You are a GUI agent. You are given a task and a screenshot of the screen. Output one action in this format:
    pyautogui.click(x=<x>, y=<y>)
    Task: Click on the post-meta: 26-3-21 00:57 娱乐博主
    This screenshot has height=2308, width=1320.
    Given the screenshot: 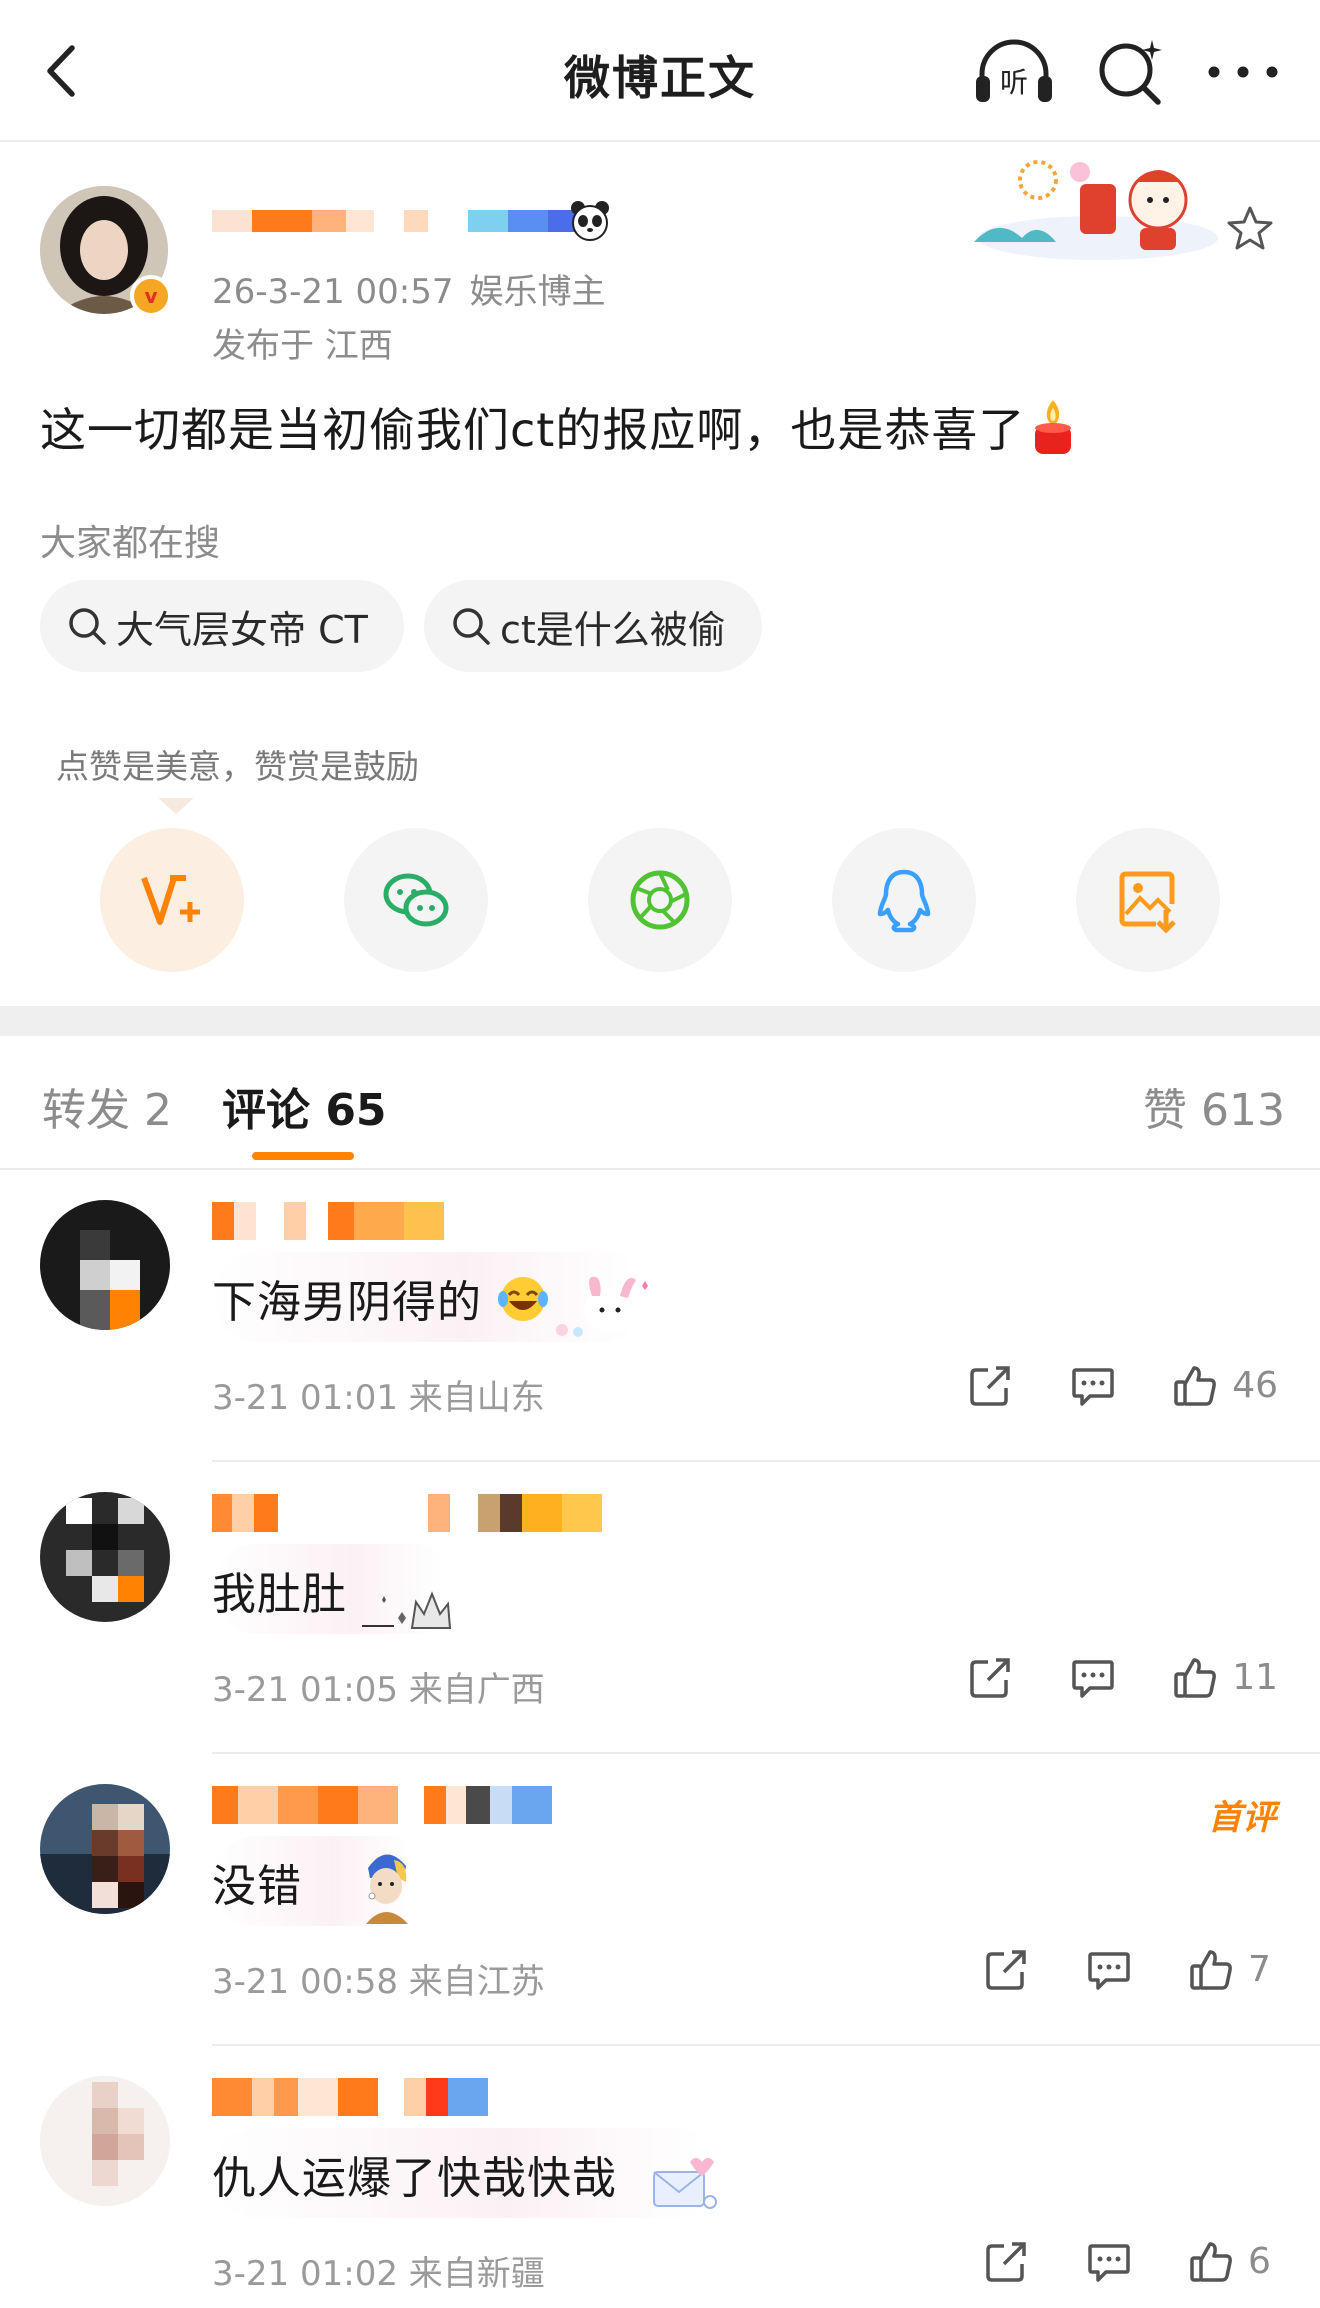 What is the action you would take?
    pyautogui.click(x=409, y=288)
    